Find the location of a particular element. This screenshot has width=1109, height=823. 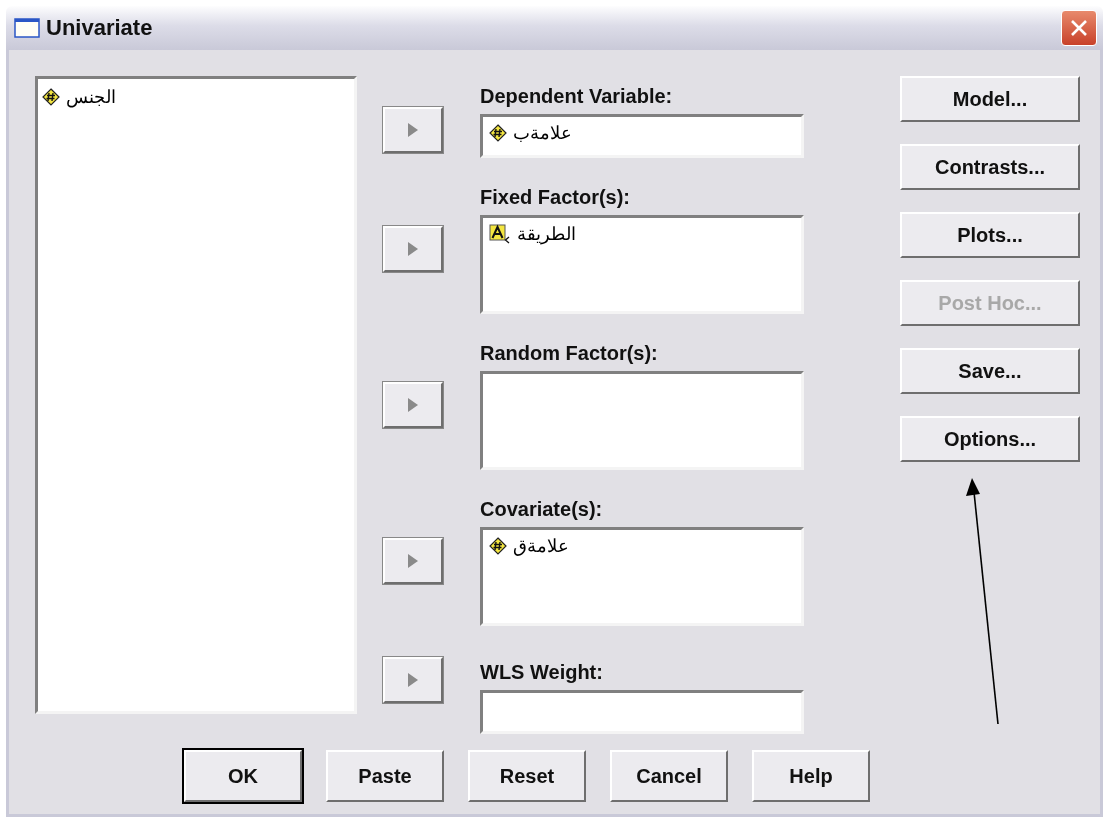

nominal-variable-icon is located at coordinates (500, 234).